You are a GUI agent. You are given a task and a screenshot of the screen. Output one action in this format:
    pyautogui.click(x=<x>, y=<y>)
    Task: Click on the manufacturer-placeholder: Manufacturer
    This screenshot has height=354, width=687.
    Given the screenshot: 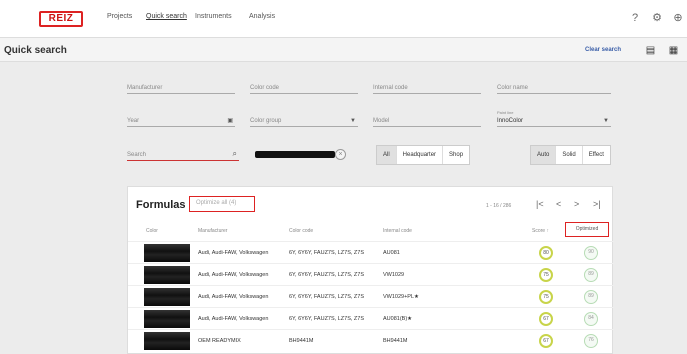 What is the action you would take?
    pyautogui.click(x=145, y=88)
    